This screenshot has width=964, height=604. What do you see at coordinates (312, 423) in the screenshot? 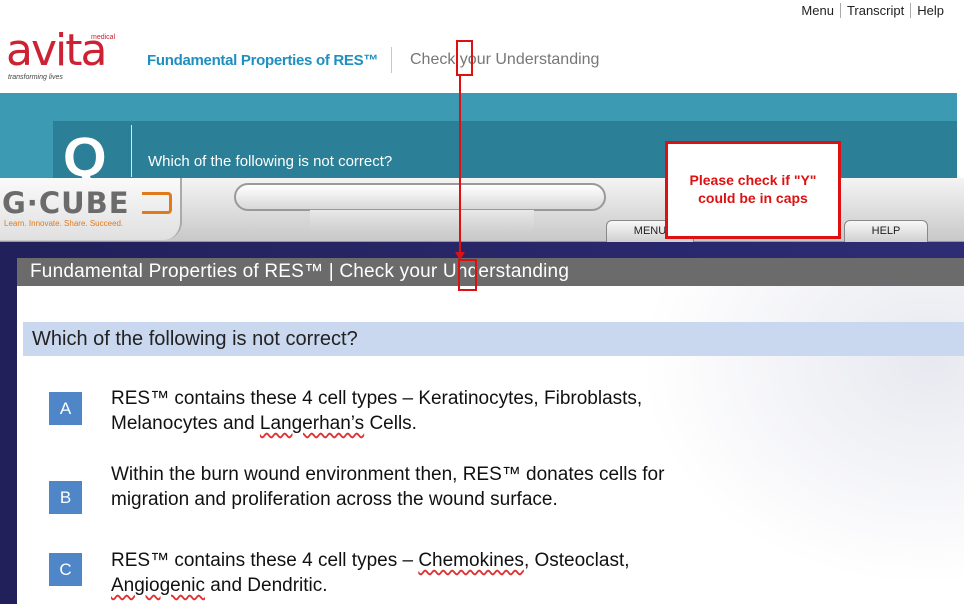
I see `option-a-spellcheck-word: Langerhan’s` at bounding box center [312, 423].